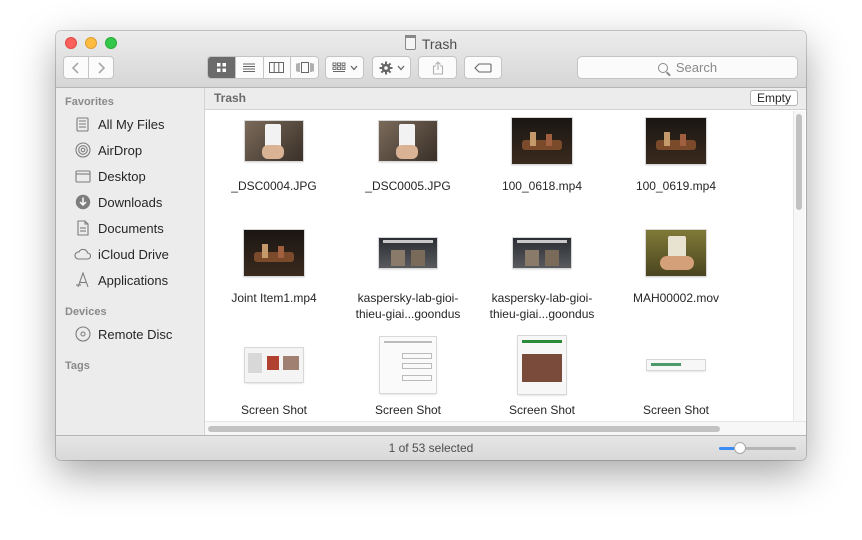 The height and width of the screenshot is (540, 862). What do you see at coordinates (542, 186) in the screenshot?
I see `file-name: 100_0618.mp4` at bounding box center [542, 186].